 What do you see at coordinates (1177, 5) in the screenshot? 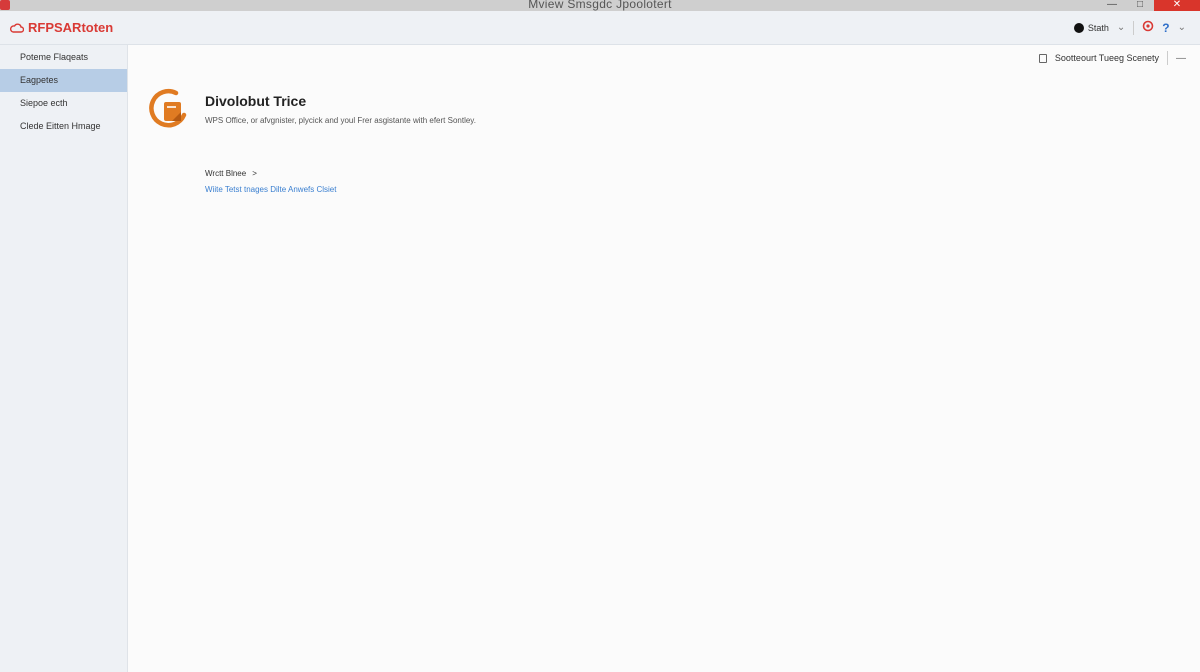
I see `close-button: ✕` at bounding box center [1177, 5].